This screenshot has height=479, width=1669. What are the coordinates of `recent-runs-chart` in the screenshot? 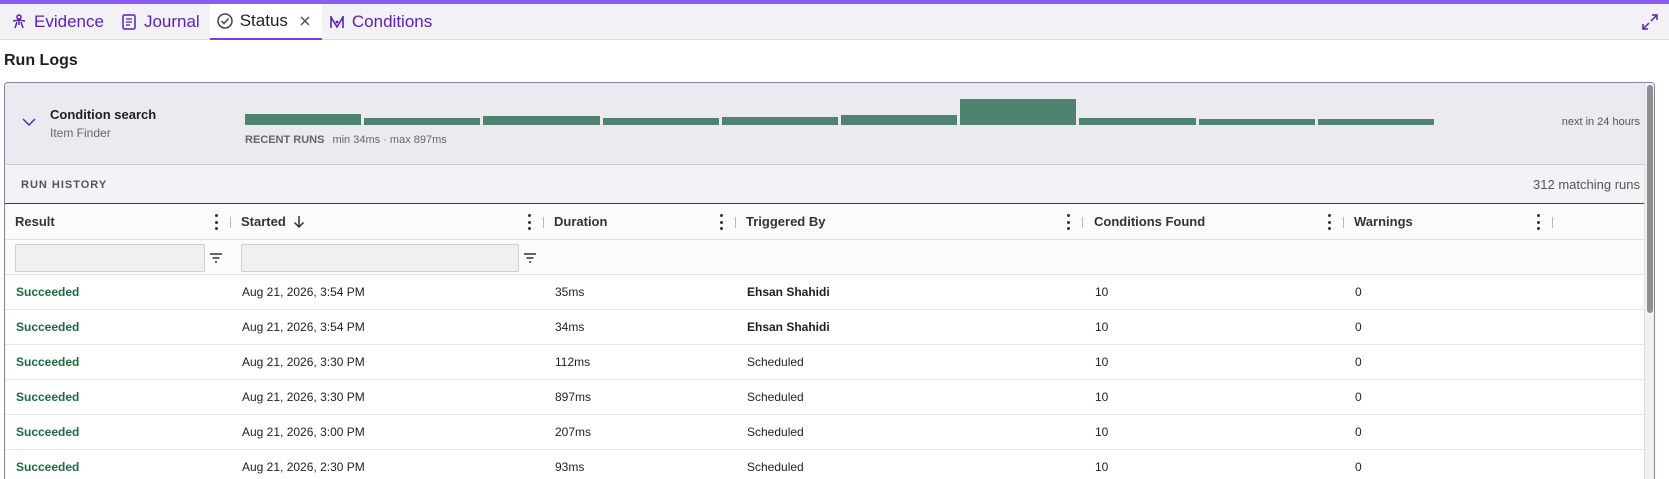 It's located at (841, 110).